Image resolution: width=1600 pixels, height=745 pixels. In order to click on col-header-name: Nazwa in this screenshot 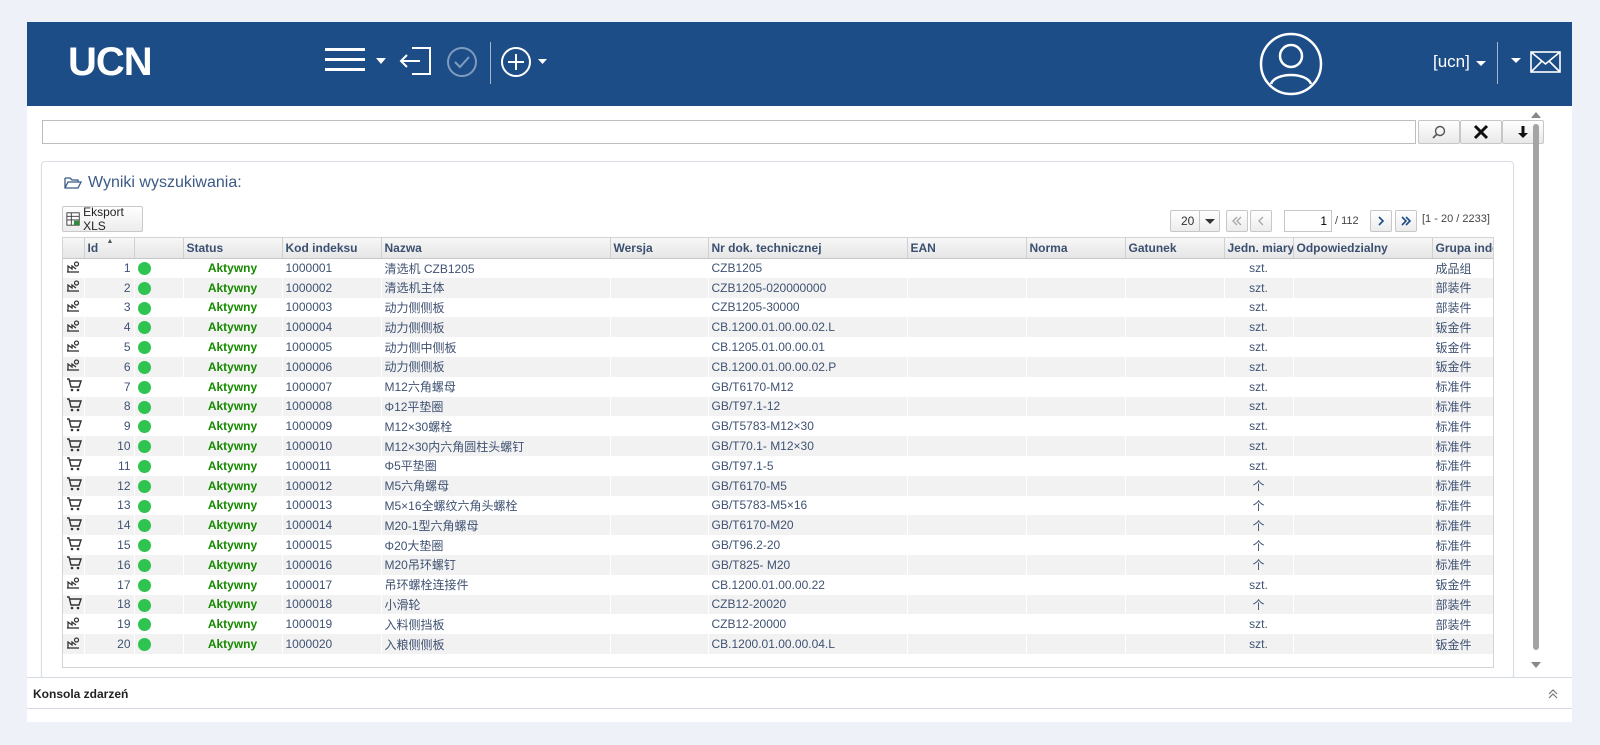, I will do `click(496, 248)`.